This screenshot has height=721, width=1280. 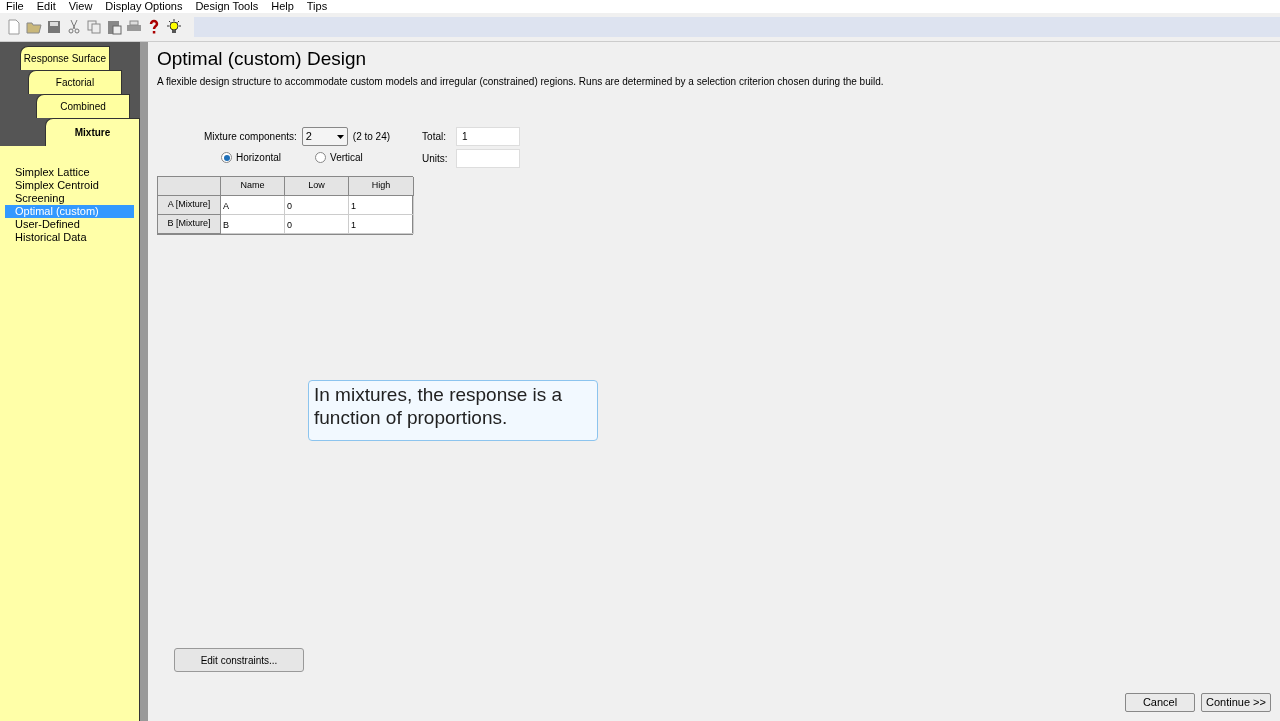 I want to click on field-label: Total:, so click(x=434, y=137).